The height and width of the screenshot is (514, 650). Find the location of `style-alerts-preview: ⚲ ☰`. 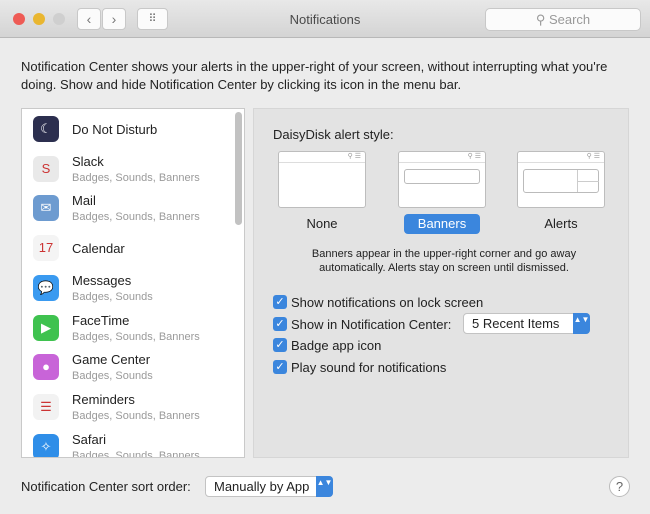

style-alerts-preview: ⚲ ☰ is located at coordinates (561, 179).